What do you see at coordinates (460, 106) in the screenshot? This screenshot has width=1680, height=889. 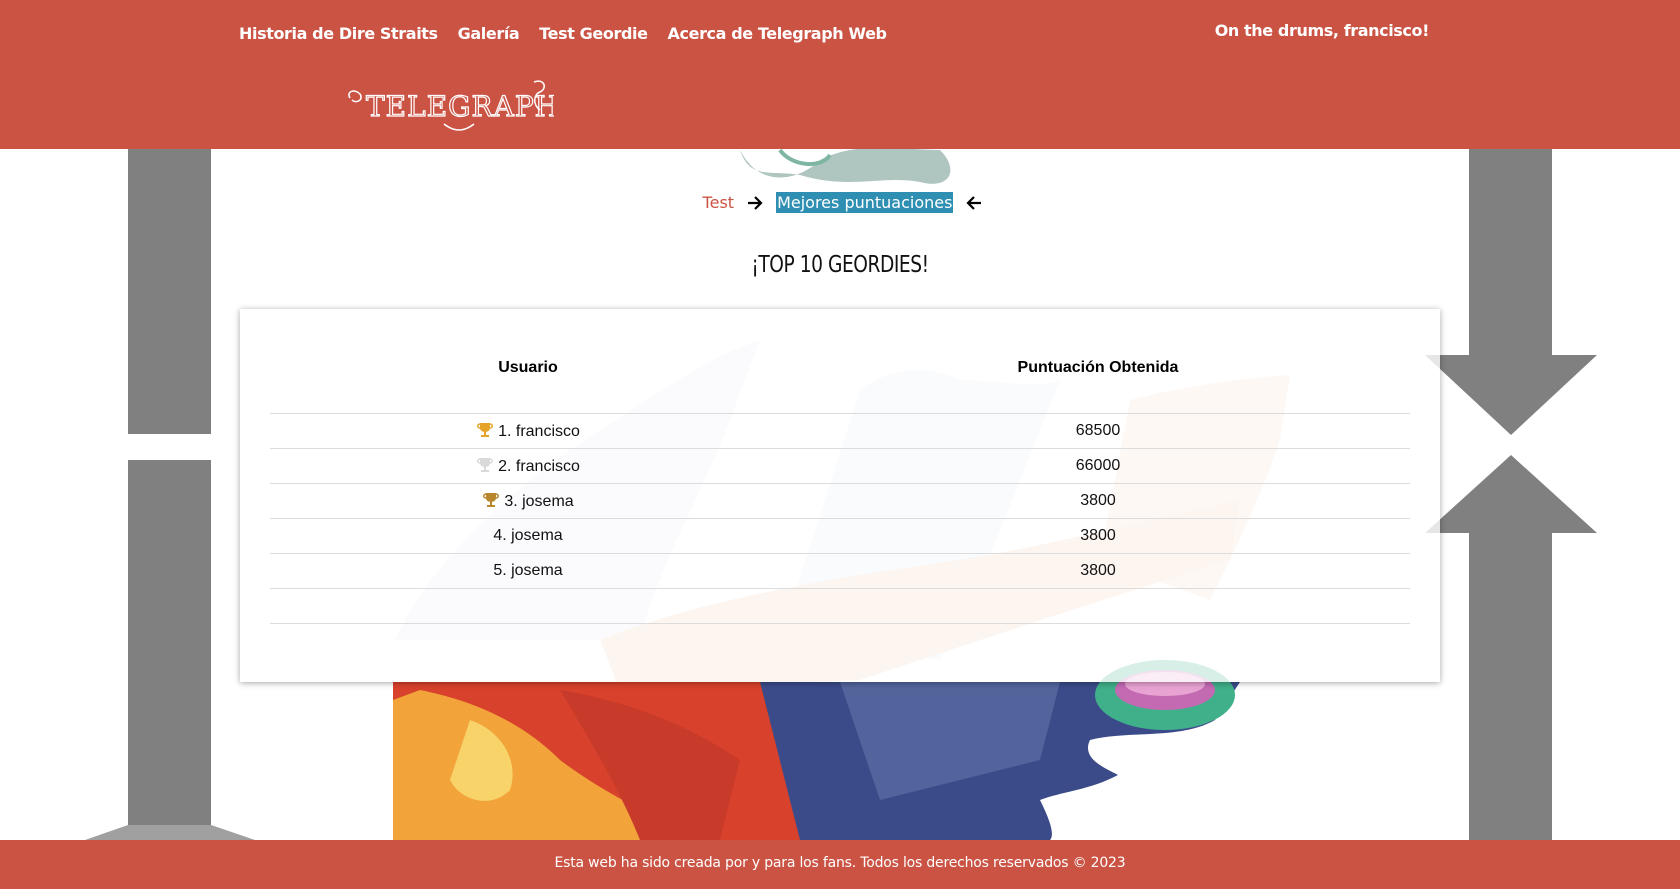 I see `logo-text: TELEGRAPH WEB` at bounding box center [460, 106].